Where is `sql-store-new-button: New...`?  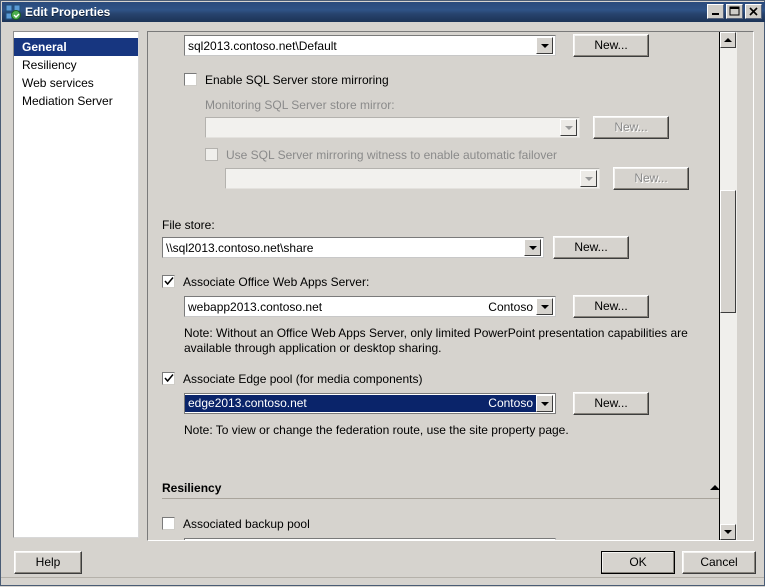 sql-store-new-button: New... is located at coordinates (611, 45).